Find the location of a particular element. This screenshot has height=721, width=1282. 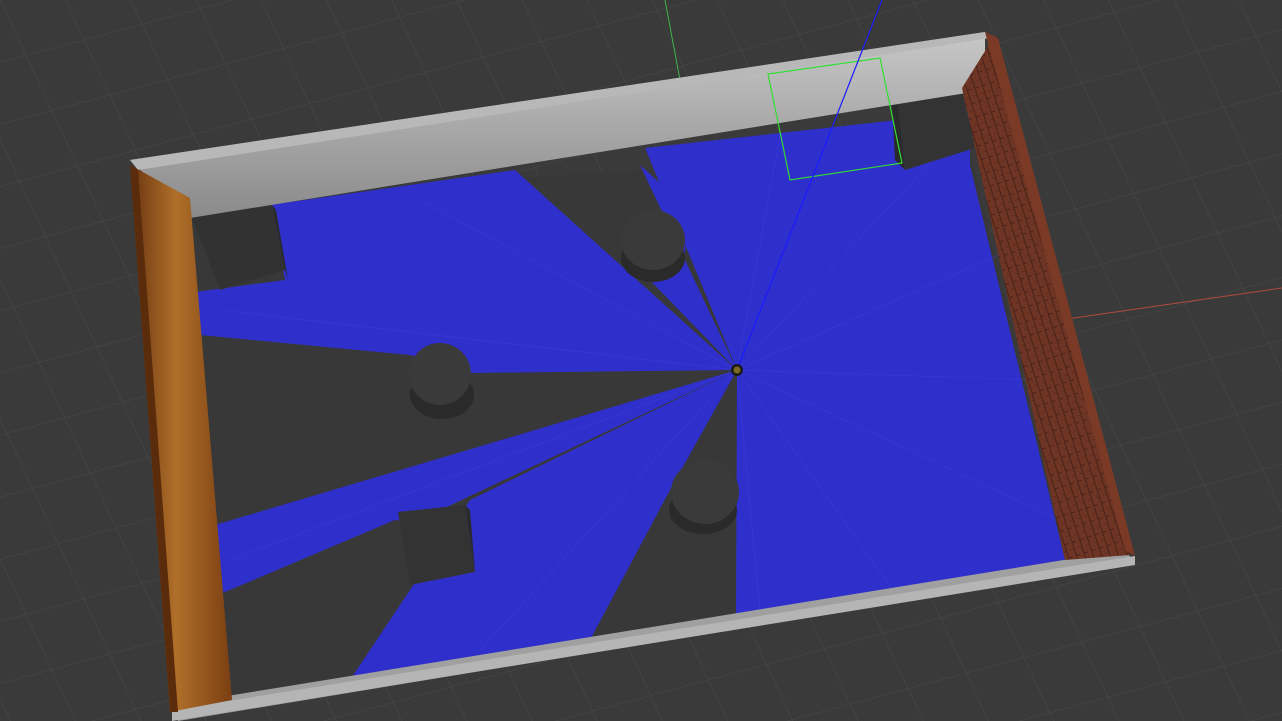

obstacle-cylinder-bottom is located at coordinates (704, 497).